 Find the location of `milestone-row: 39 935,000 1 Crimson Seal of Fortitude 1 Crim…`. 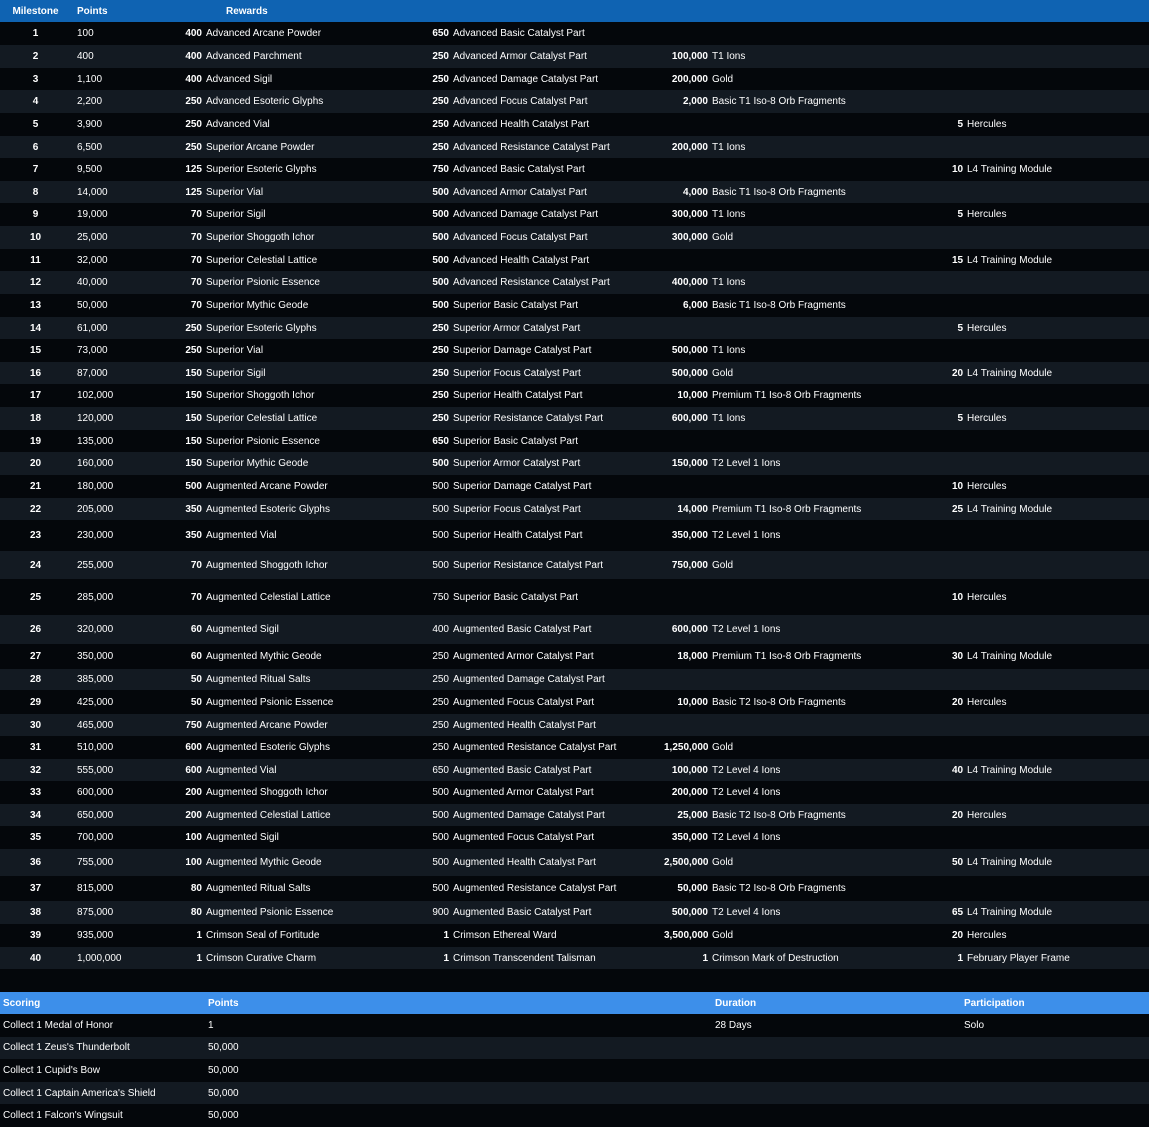

milestone-row: 39 935,000 1 Crimson Seal of Fortitude 1 Crim… is located at coordinates (574, 935).